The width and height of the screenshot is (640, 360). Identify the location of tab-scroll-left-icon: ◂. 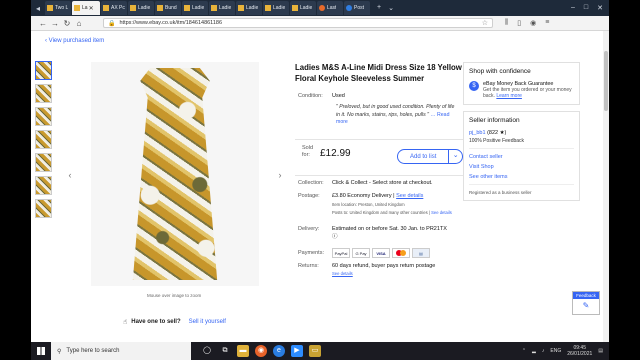
(38, 8).